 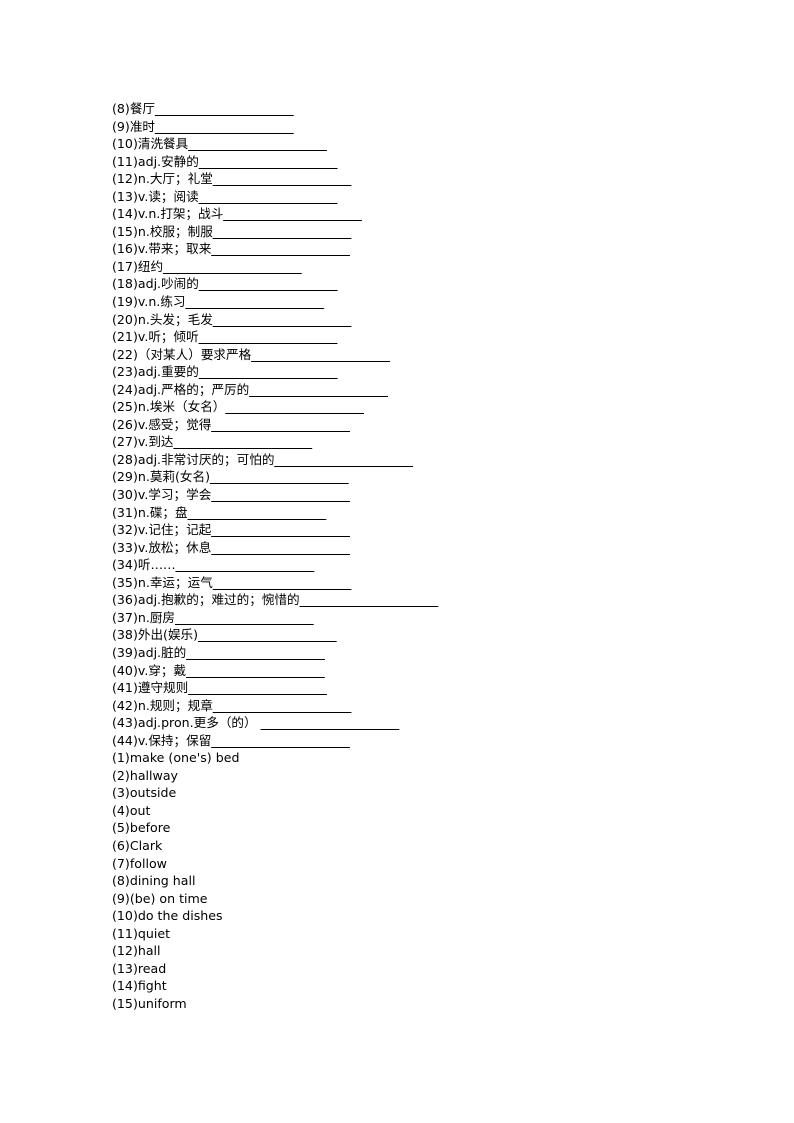 I want to click on vocab-prompt-label: (35)n.幸运；运气, so click(x=162, y=582).